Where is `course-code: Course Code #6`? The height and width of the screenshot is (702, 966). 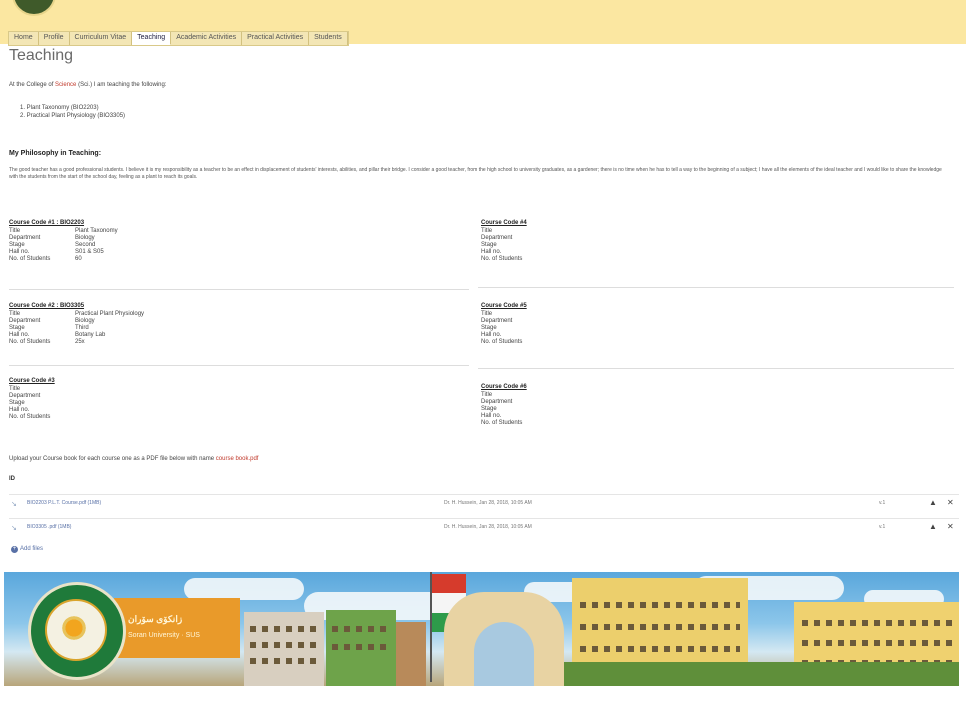
course-code: Course Code #6 is located at coordinates (504, 387).